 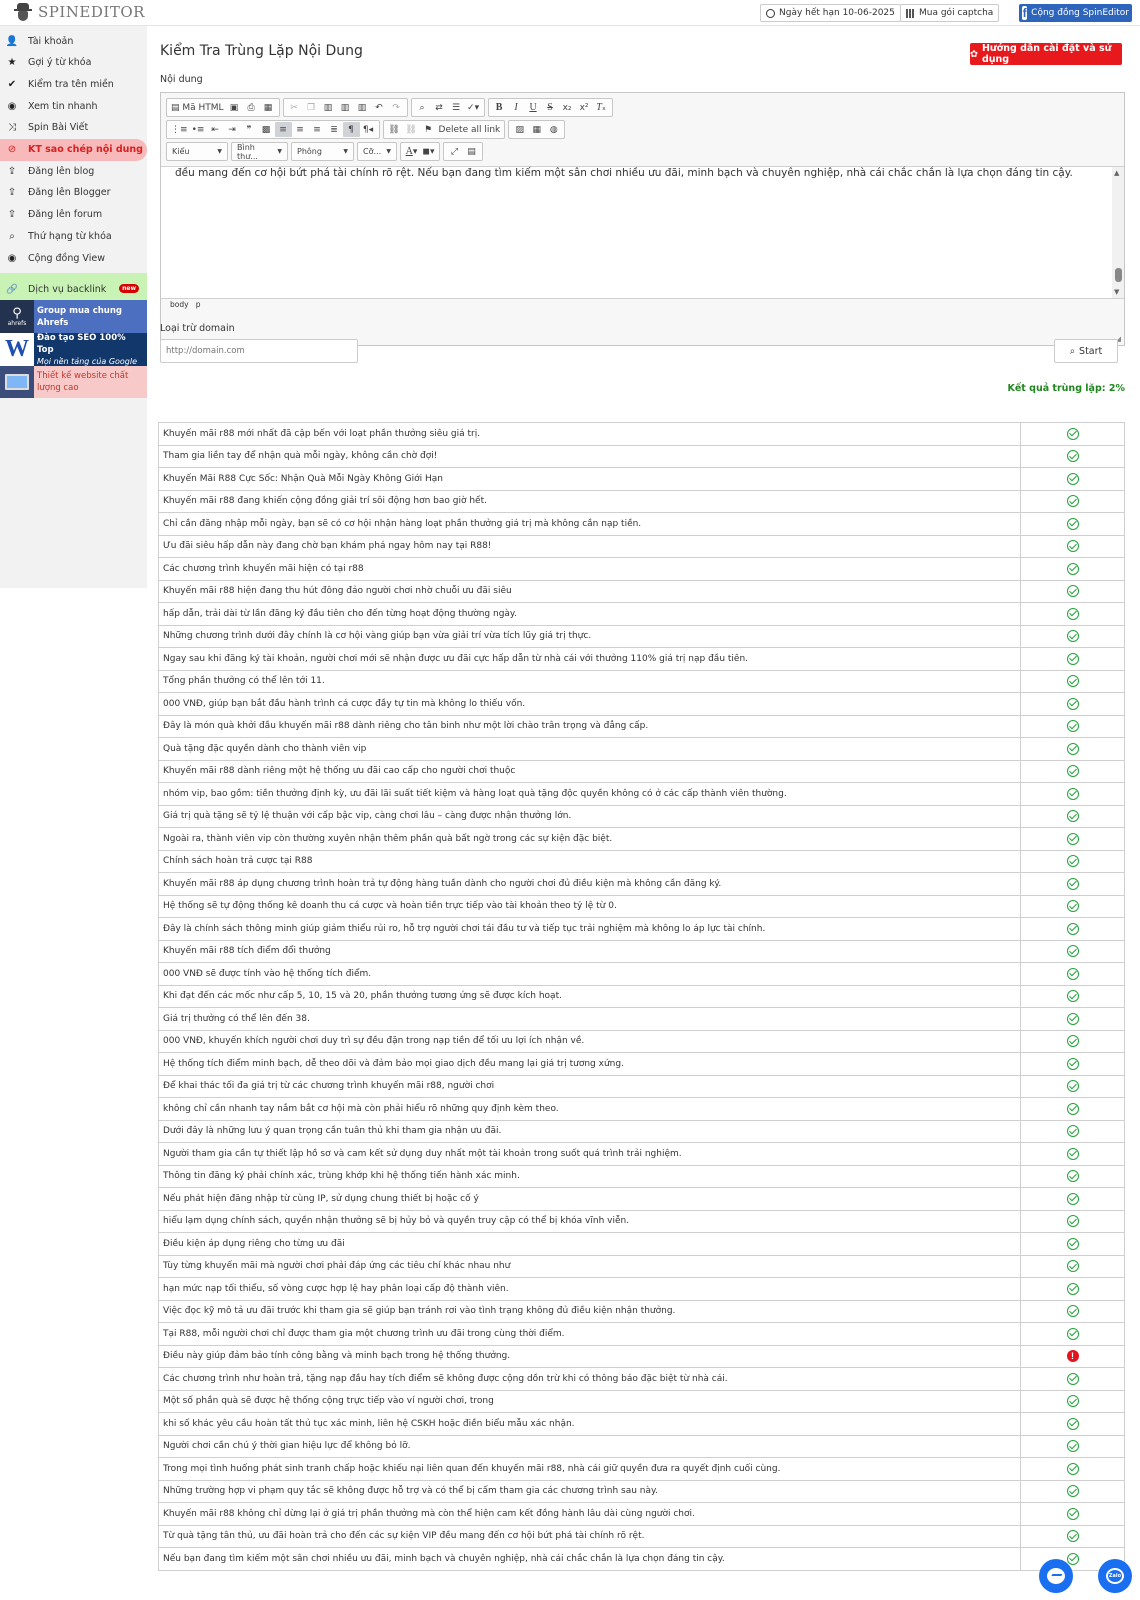 What do you see at coordinates (266, 129) in the screenshot?
I see `div-container-icon: ▩` at bounding box center [266, 129].